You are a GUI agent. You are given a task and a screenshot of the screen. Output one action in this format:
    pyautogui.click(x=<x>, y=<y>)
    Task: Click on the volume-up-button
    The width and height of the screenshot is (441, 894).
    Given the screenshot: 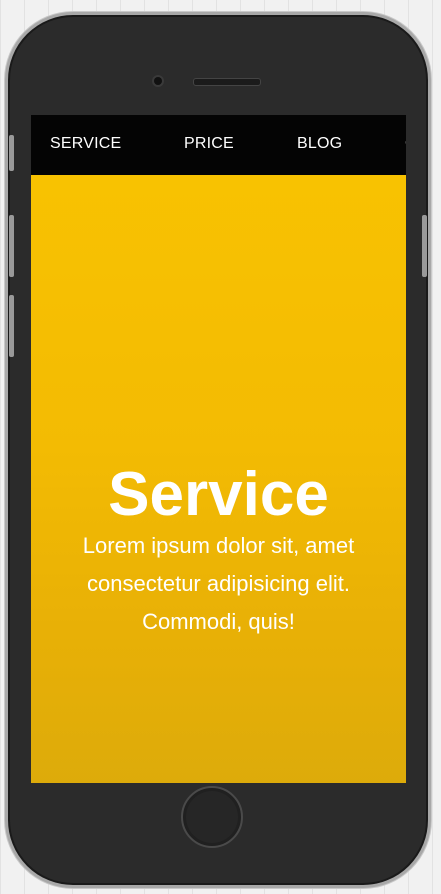 What is the action you would take?
    pyautogui.click(x=11, y=246)
    